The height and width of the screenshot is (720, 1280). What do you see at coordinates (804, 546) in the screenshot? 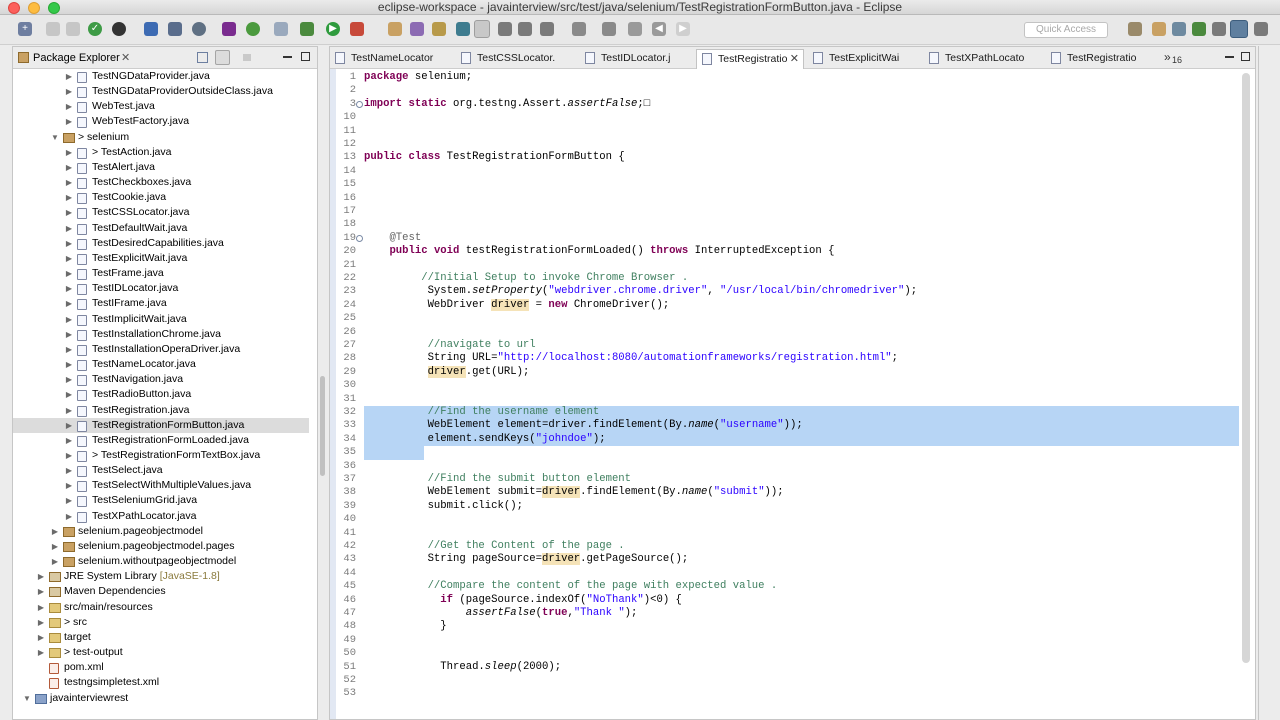
I see `code-line: //Get the Content of the page .` at bounding box center [804, 546].